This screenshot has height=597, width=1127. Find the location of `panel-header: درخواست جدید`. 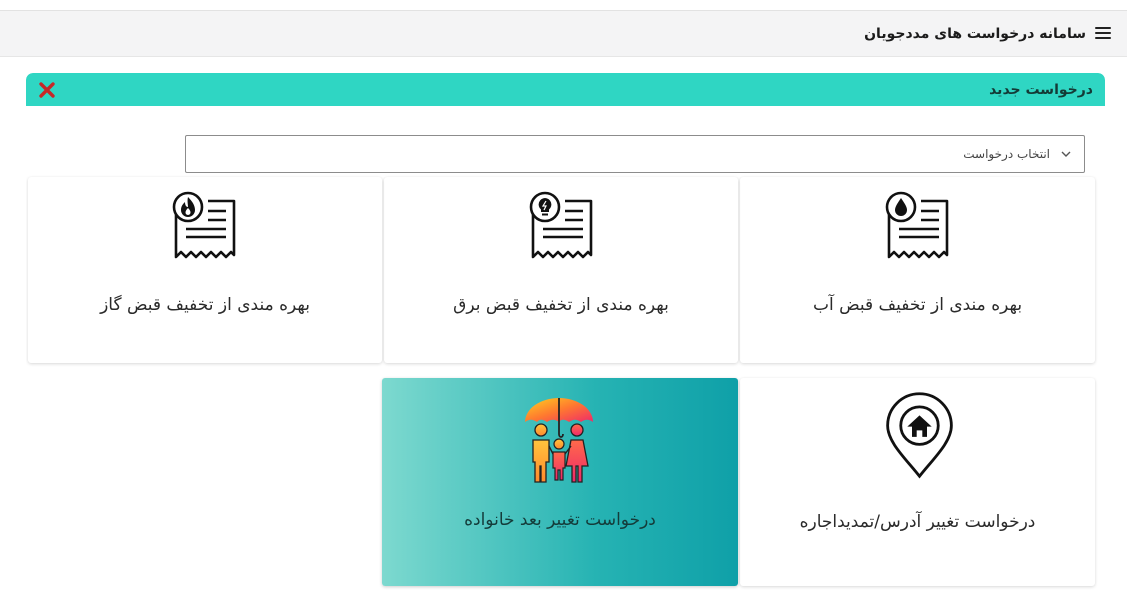

panel-header: درخواست جدید is located at coordinates (565, 89).